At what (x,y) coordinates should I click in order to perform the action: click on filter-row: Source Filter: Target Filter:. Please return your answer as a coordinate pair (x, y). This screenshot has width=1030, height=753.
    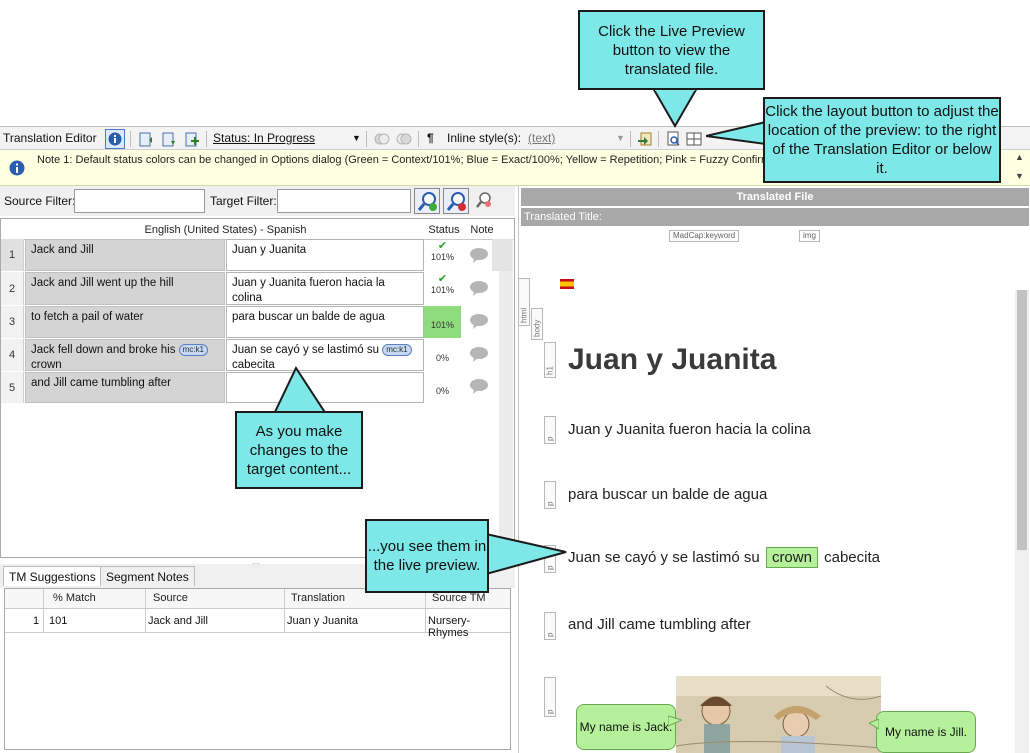
    Looking at the image, I should click on (257, 201).